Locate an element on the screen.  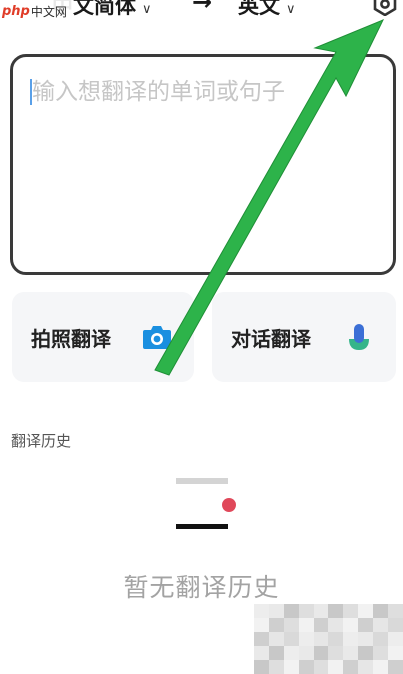
target-language-label: 英文 is located at coordinates (259, 9).